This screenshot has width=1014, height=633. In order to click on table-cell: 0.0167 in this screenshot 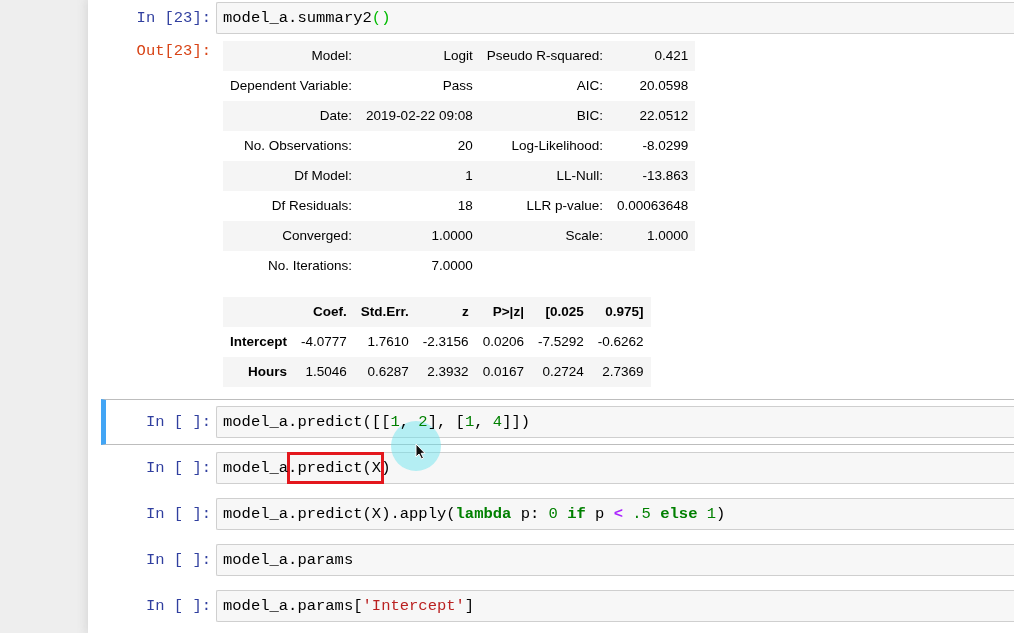, I will do `click(503, 372)`.